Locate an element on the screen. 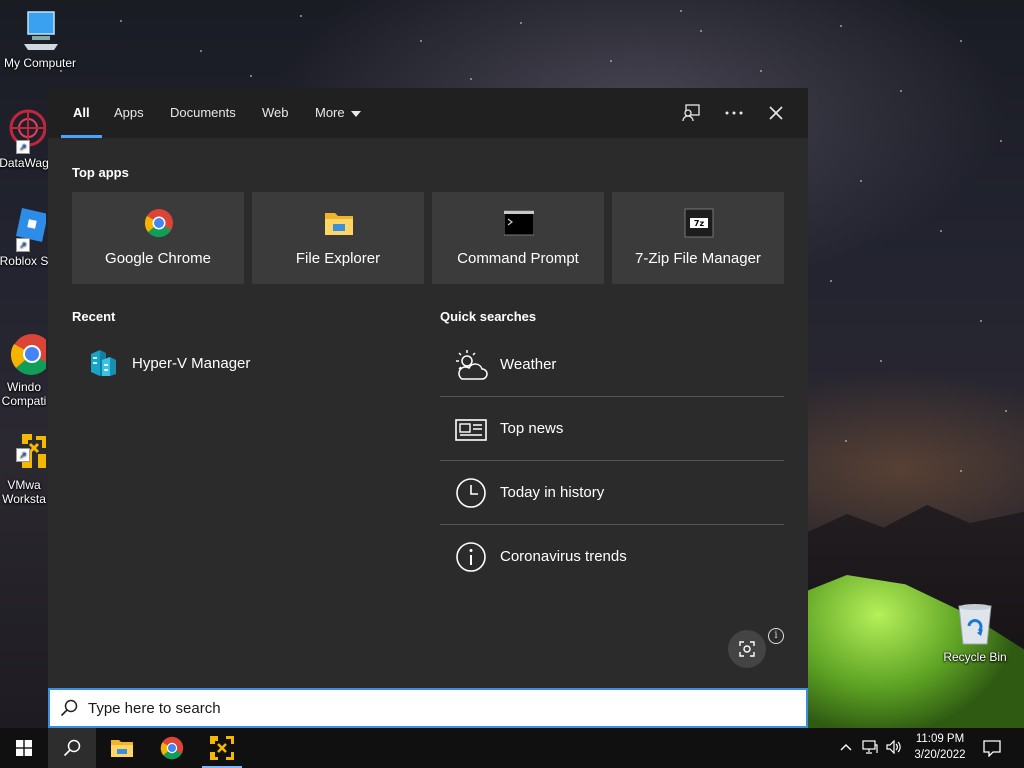 This screenshot has height=768, width=1024. recent-item-hyper-v-manager: Hyper-V Manager is located at coordinates (237, 364).